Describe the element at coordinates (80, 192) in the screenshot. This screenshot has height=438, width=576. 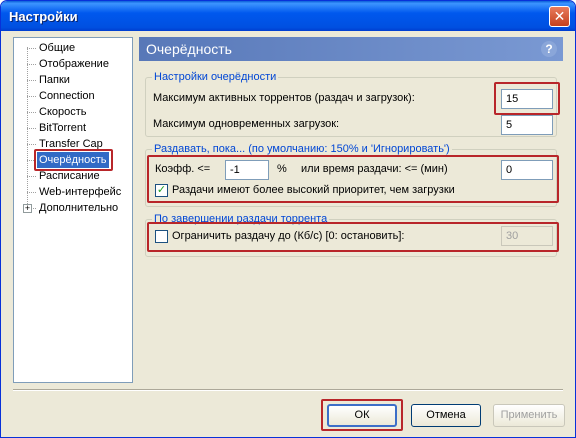
I see `tree-item-label: Web-интерфейс` at that location.